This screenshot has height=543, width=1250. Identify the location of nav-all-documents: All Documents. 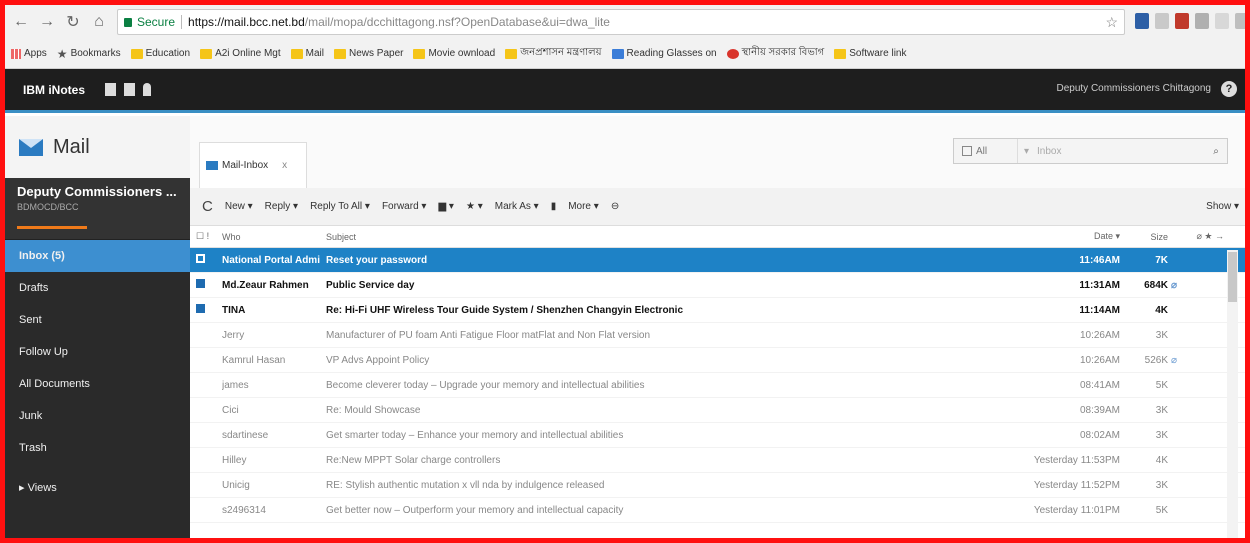
(97, 384).